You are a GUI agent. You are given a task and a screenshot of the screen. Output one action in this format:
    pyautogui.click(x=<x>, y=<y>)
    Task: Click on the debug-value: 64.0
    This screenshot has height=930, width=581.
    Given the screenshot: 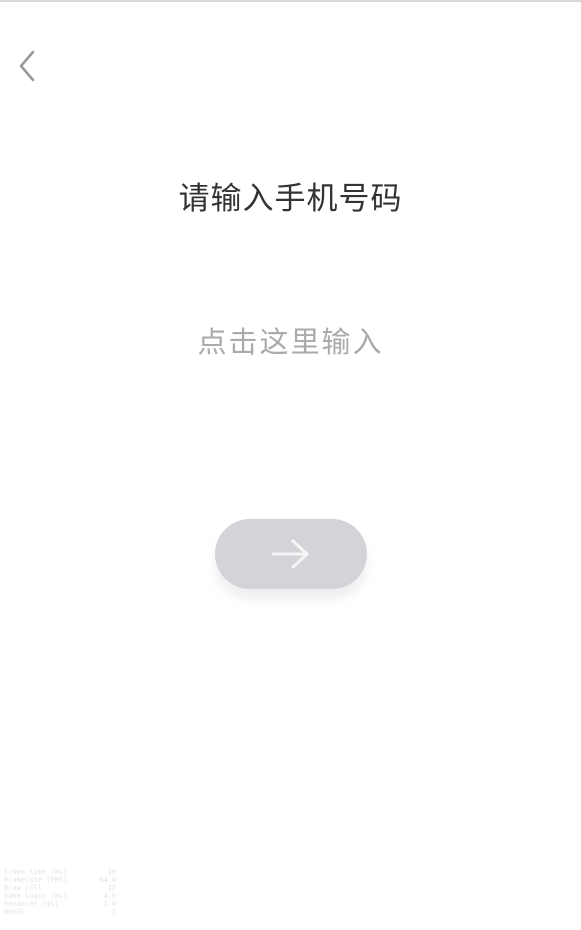 What is the action you would take?
    pyautogui.click(x=107, y=880)
    